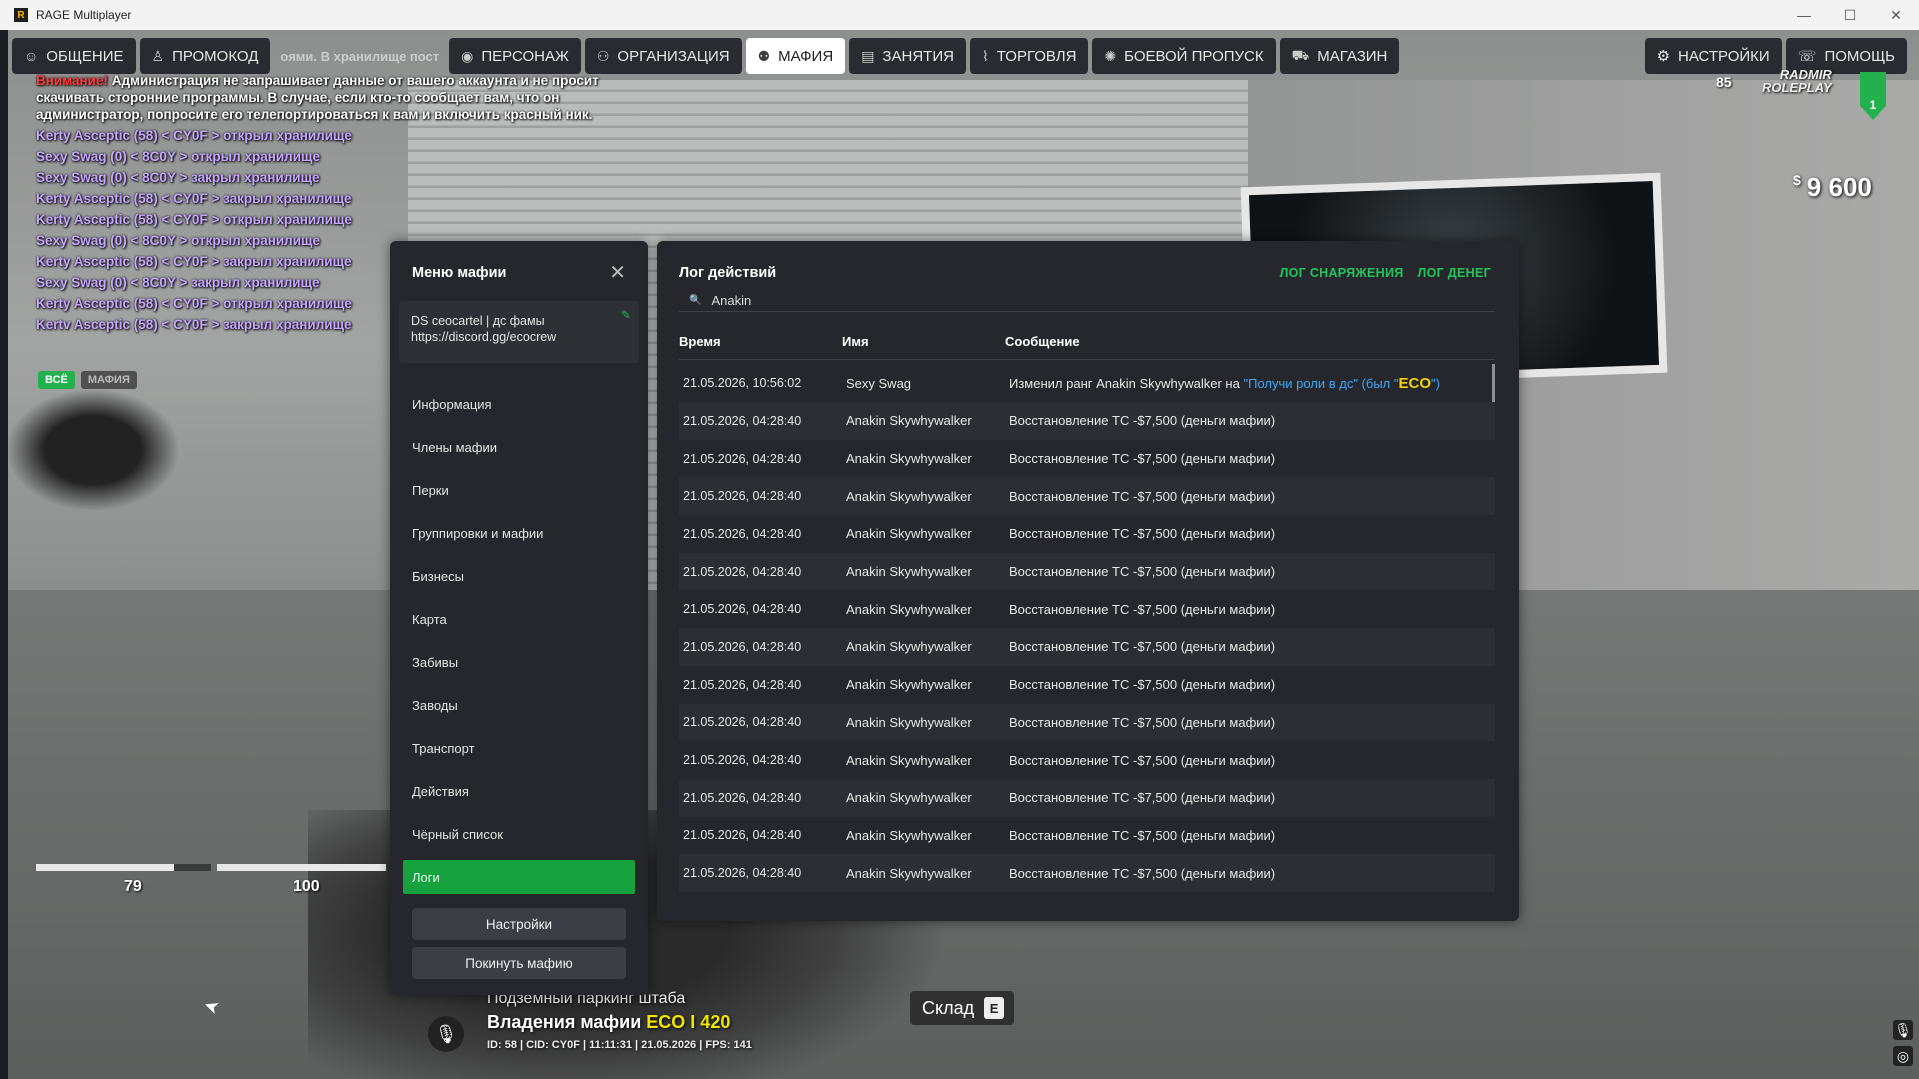 The width and height of the screenshot is (1919, 1079). Describe the element at coordinates (519, 705) in the screenshot. I see `menu-item-factories: Заводы` at that location.